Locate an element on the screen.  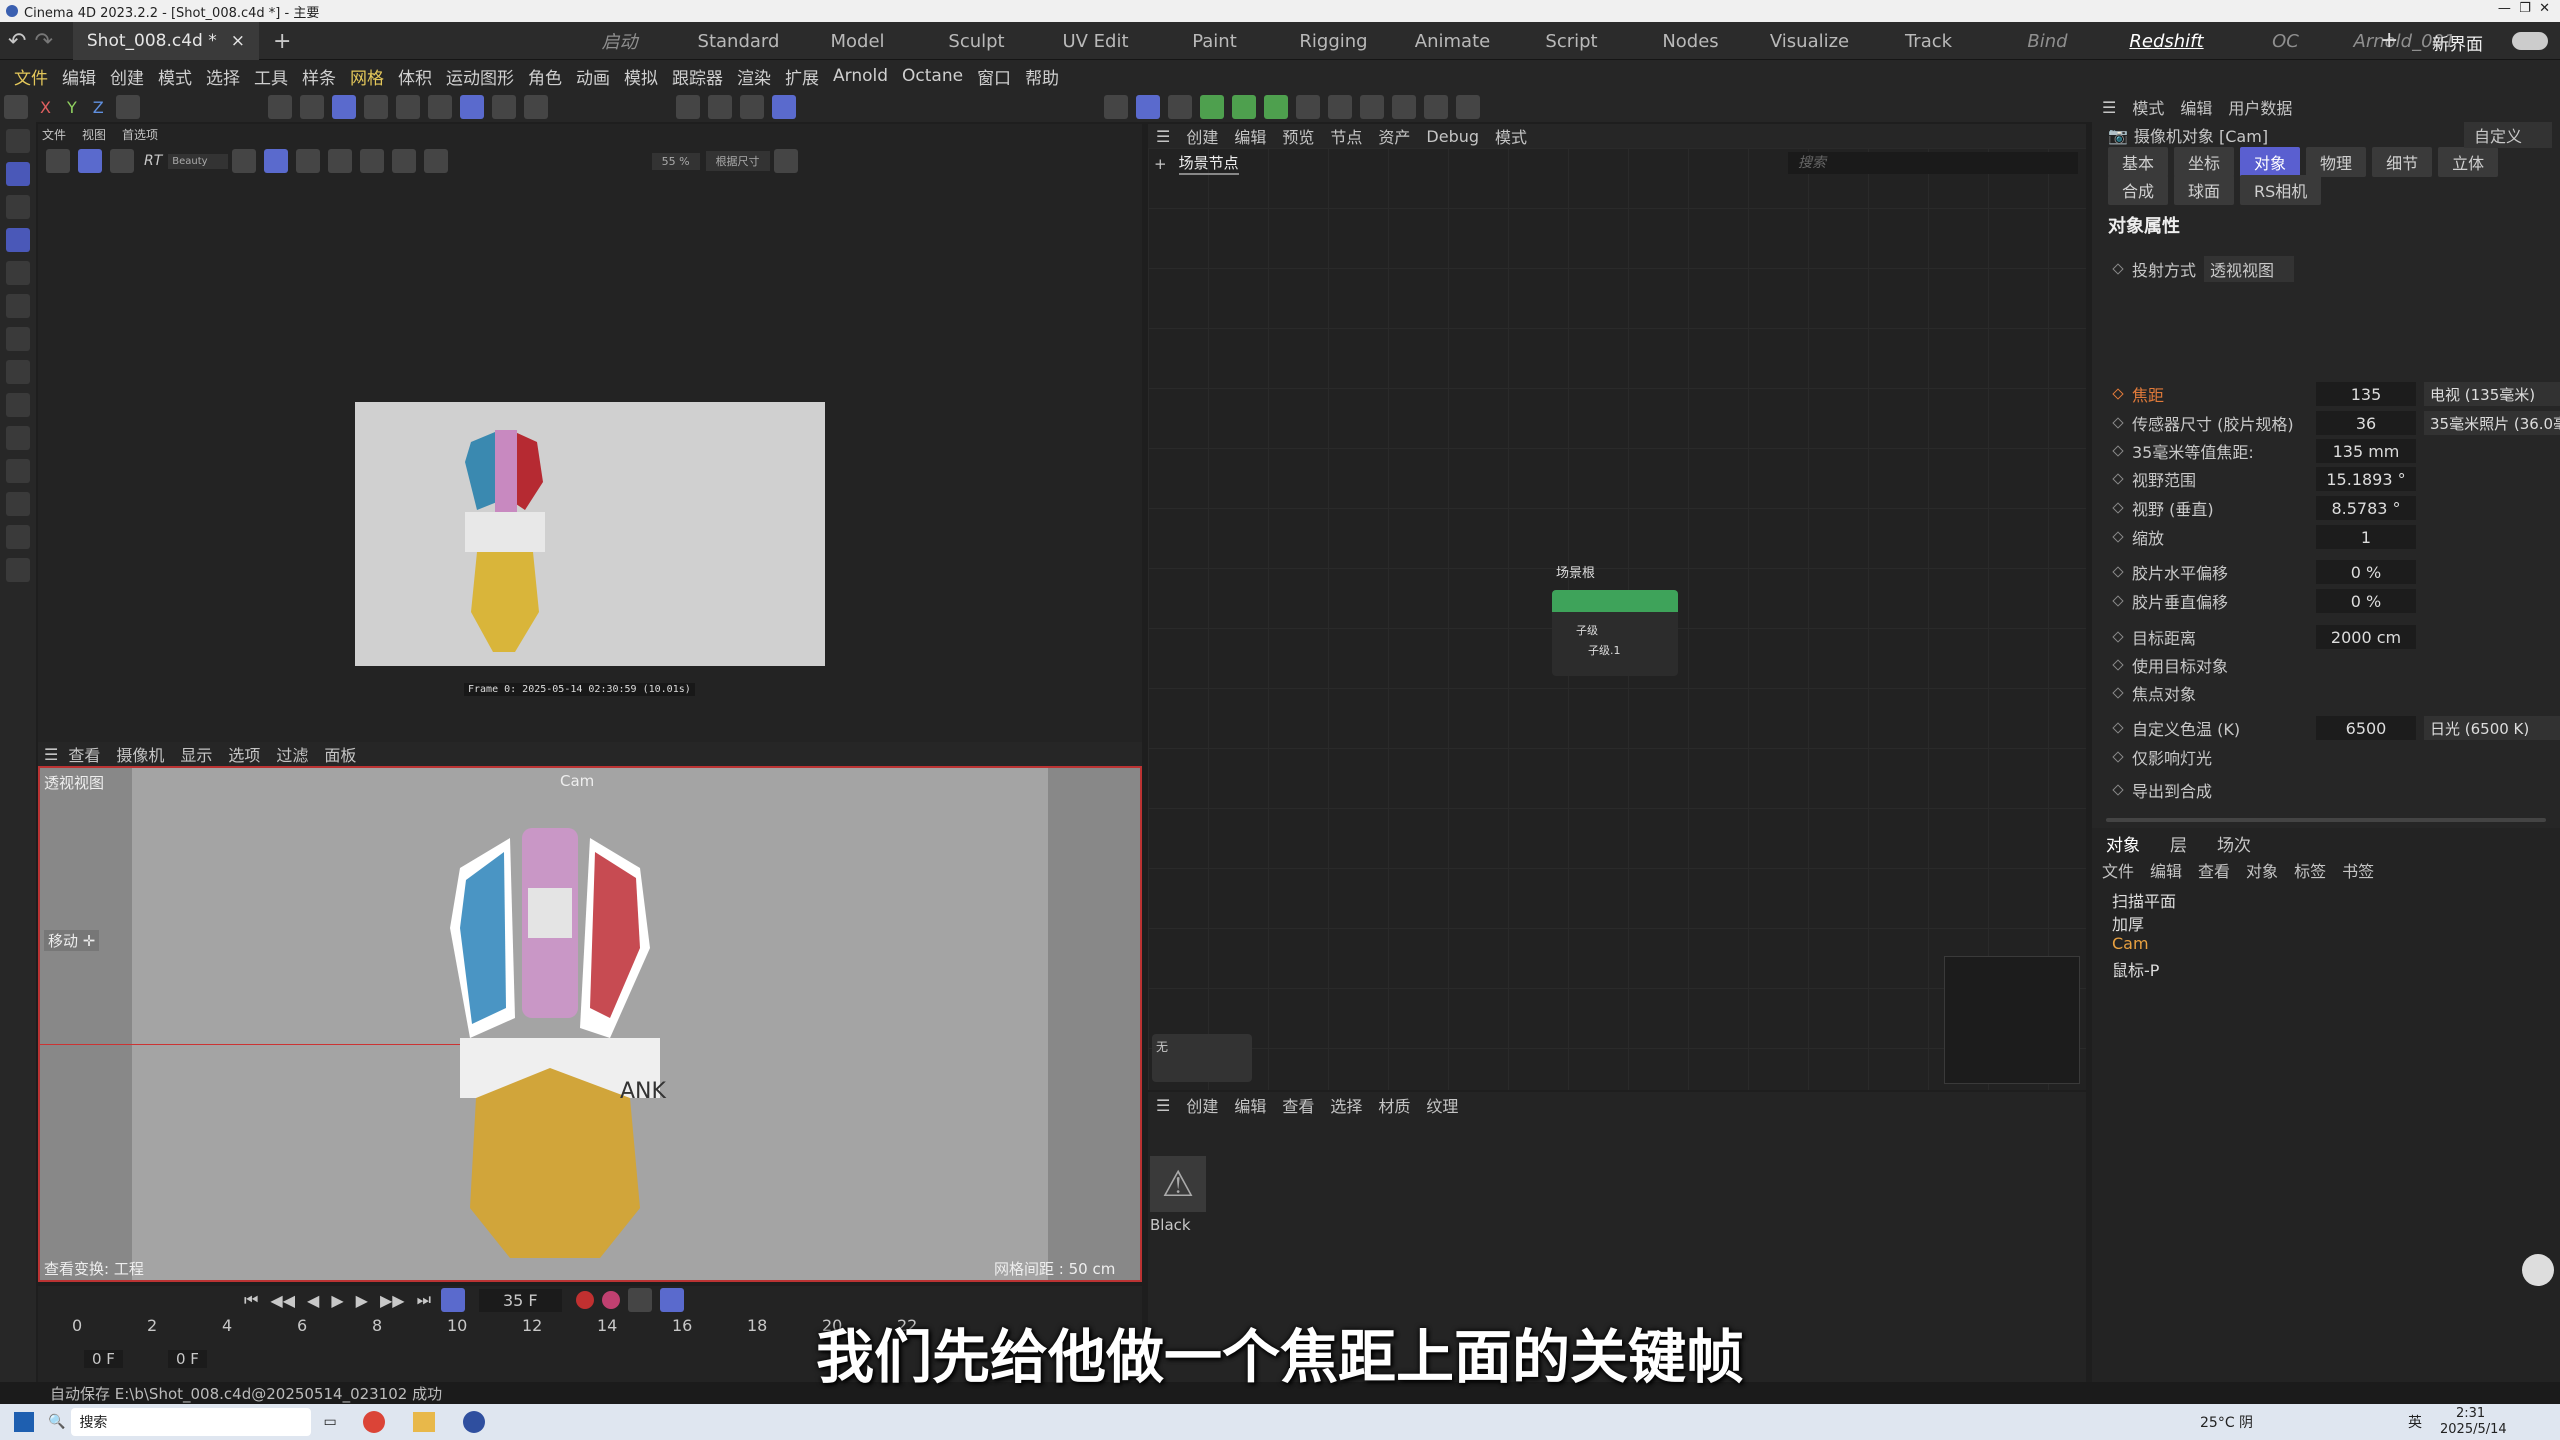
weld-icon is located at coordinates (18, 570).